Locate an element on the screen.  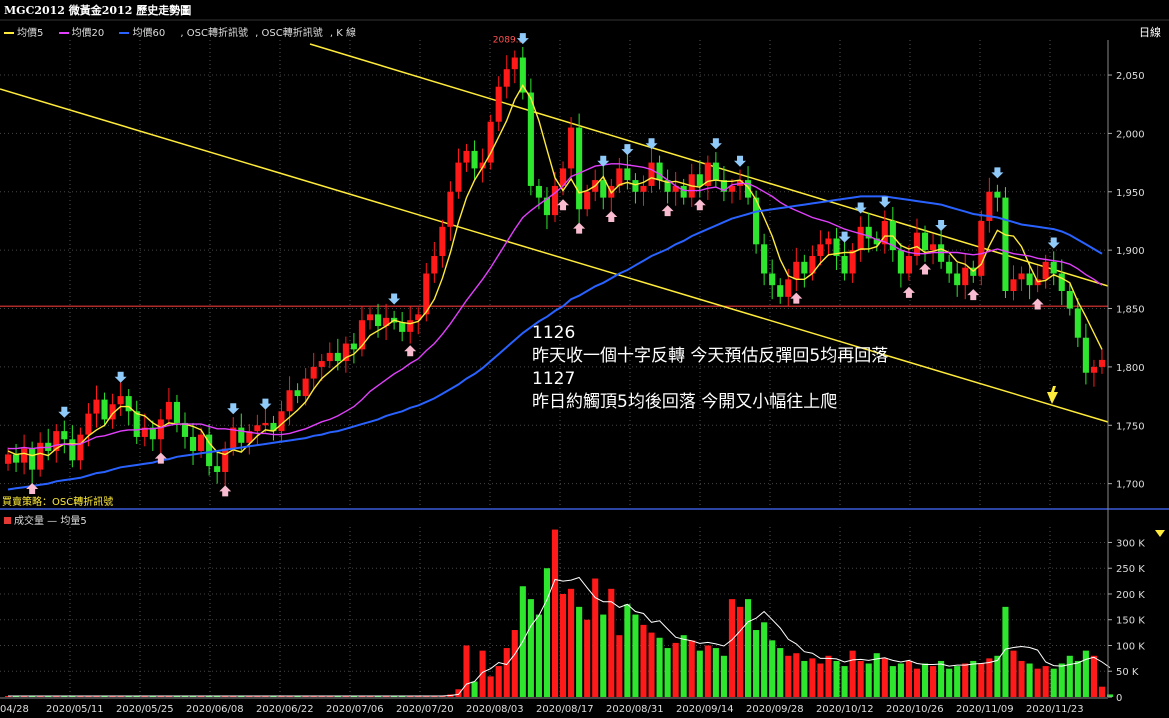
date-tick-label: 2020/09/14 is located at coordinates (705, 709).